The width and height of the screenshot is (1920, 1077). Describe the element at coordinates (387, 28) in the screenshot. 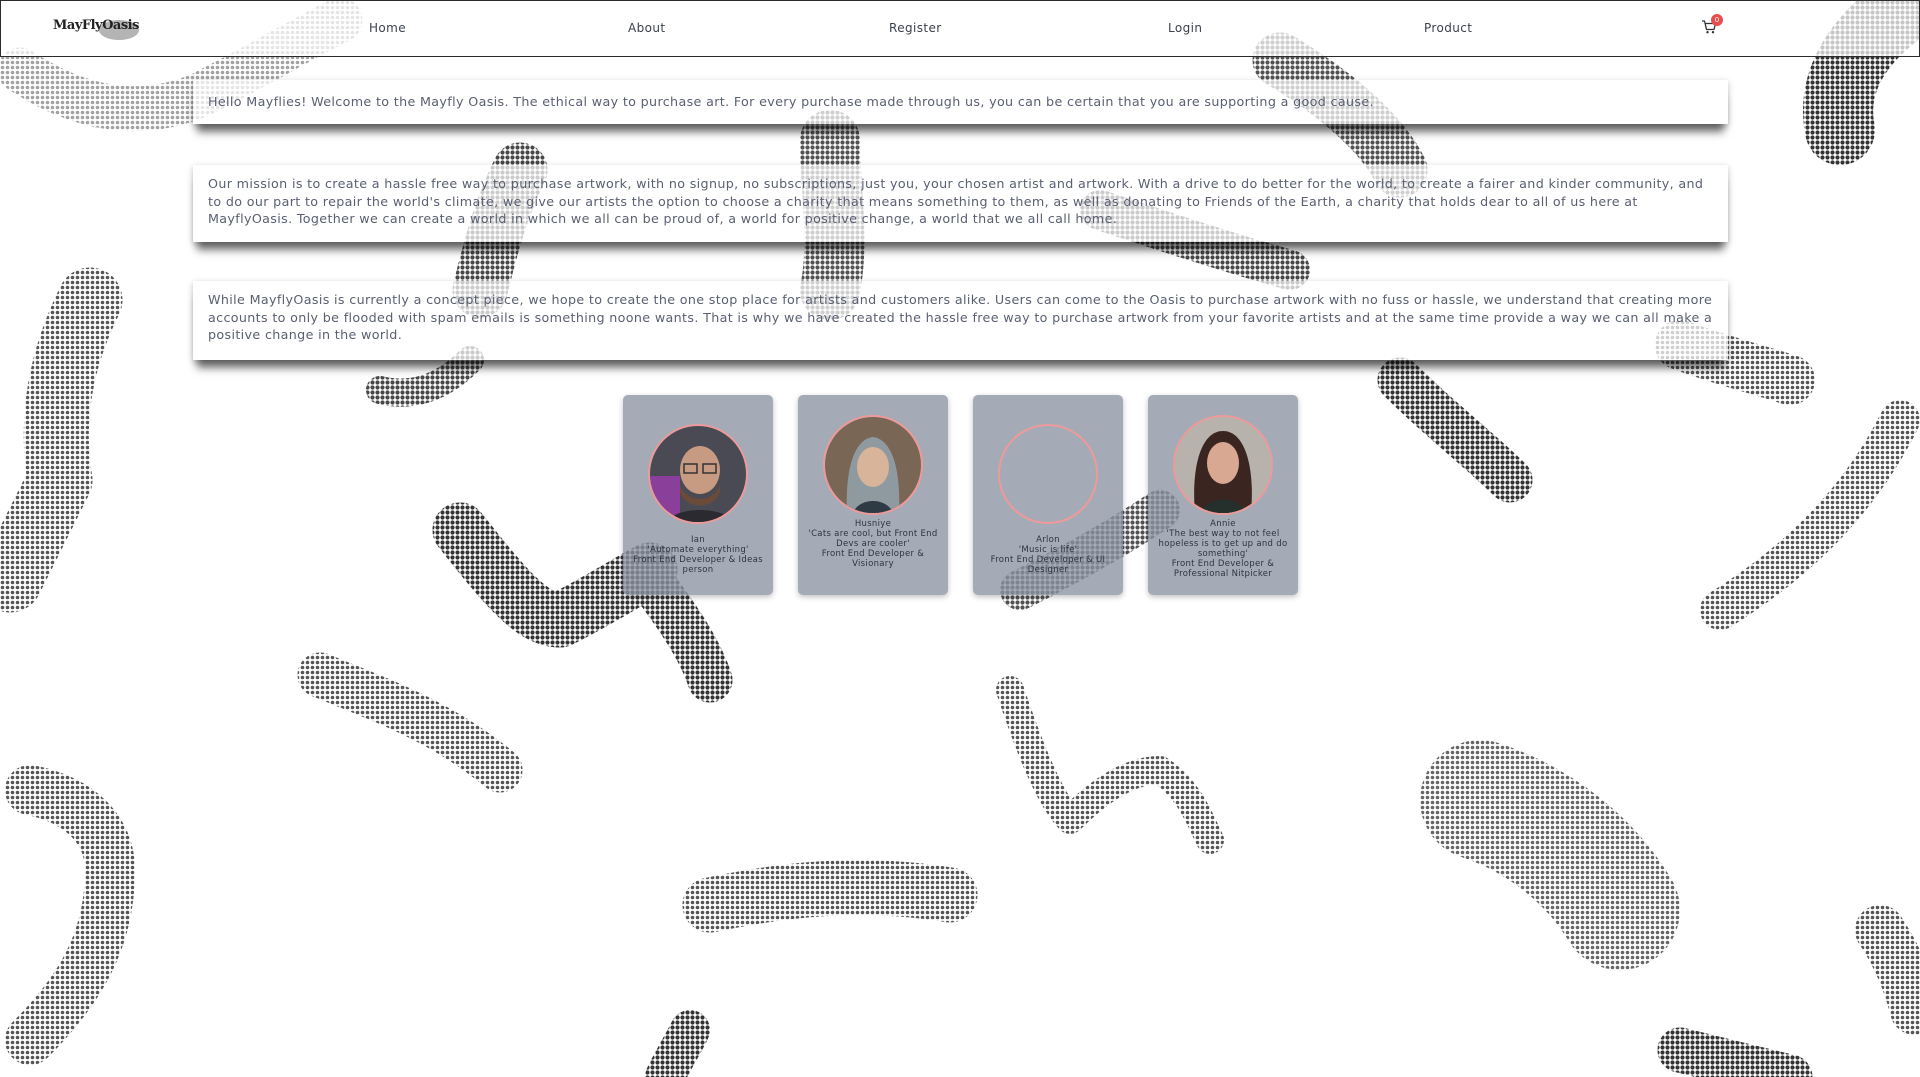

I see `nav-link-home: Home` at that location.